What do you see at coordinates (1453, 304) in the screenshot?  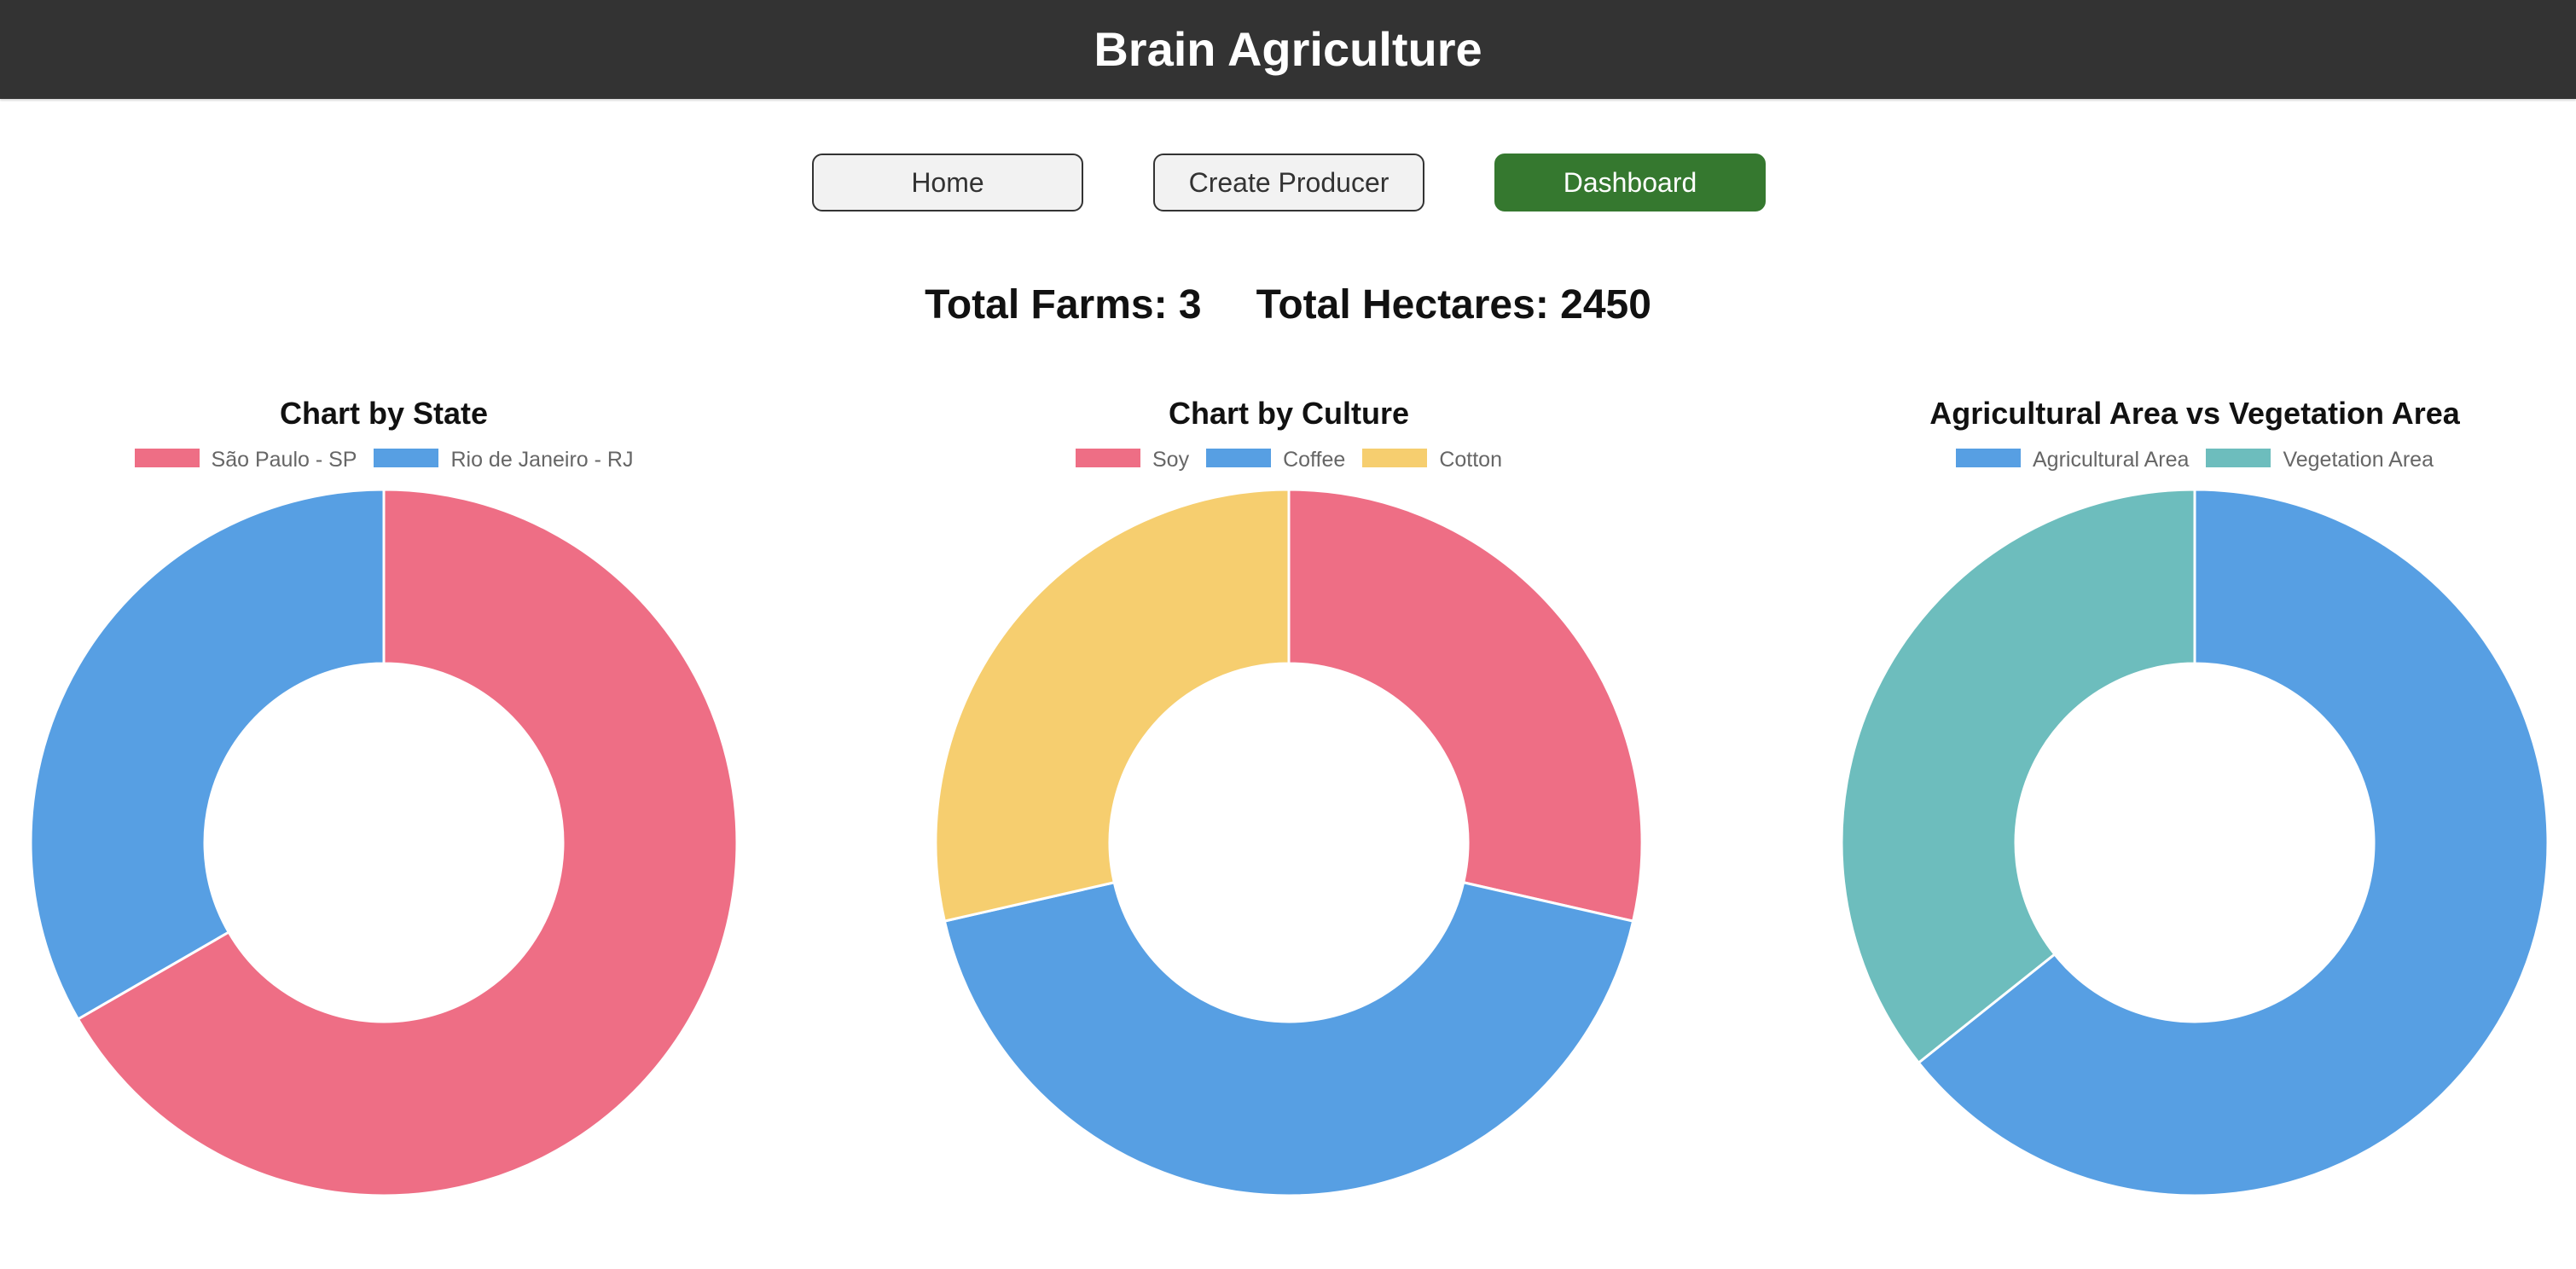 I see `total-hectares: Total Hectares: 2450` at bounding box center [1453, 304].